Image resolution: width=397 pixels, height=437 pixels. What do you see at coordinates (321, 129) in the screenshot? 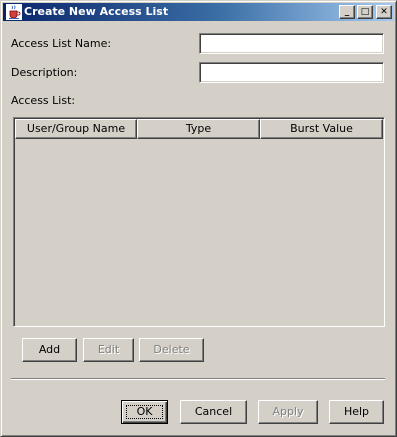
I see `column-header-burst-value: Burst Value` at bounding box center [321, 129].